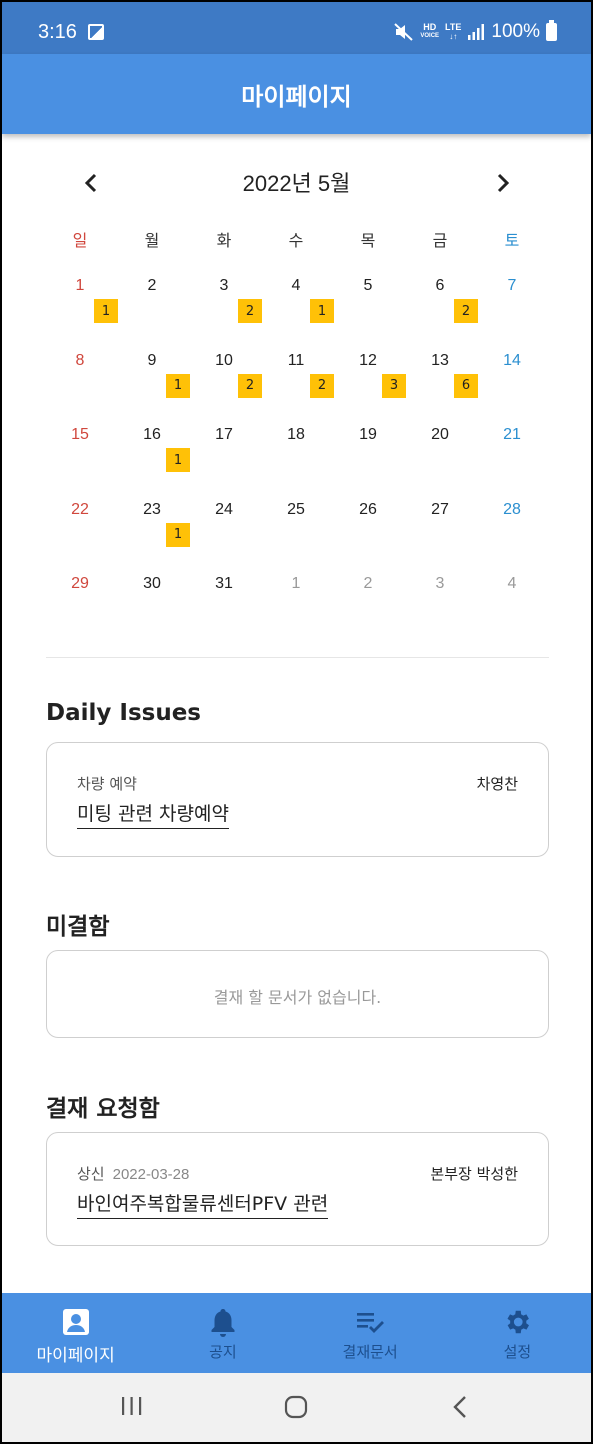 The height and width of the screenshot is (1444, 593). What do you see at coordinates (512, 533) in the screenshot?
I see `calendar-day: 28` at bounding box center [512, 533].